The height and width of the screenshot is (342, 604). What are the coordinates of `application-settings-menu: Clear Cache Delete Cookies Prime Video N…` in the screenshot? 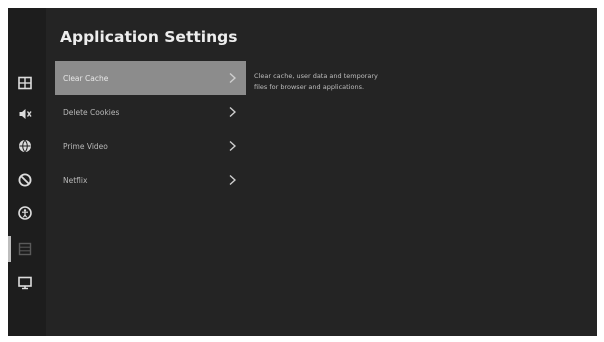 It's located at (150, 129).